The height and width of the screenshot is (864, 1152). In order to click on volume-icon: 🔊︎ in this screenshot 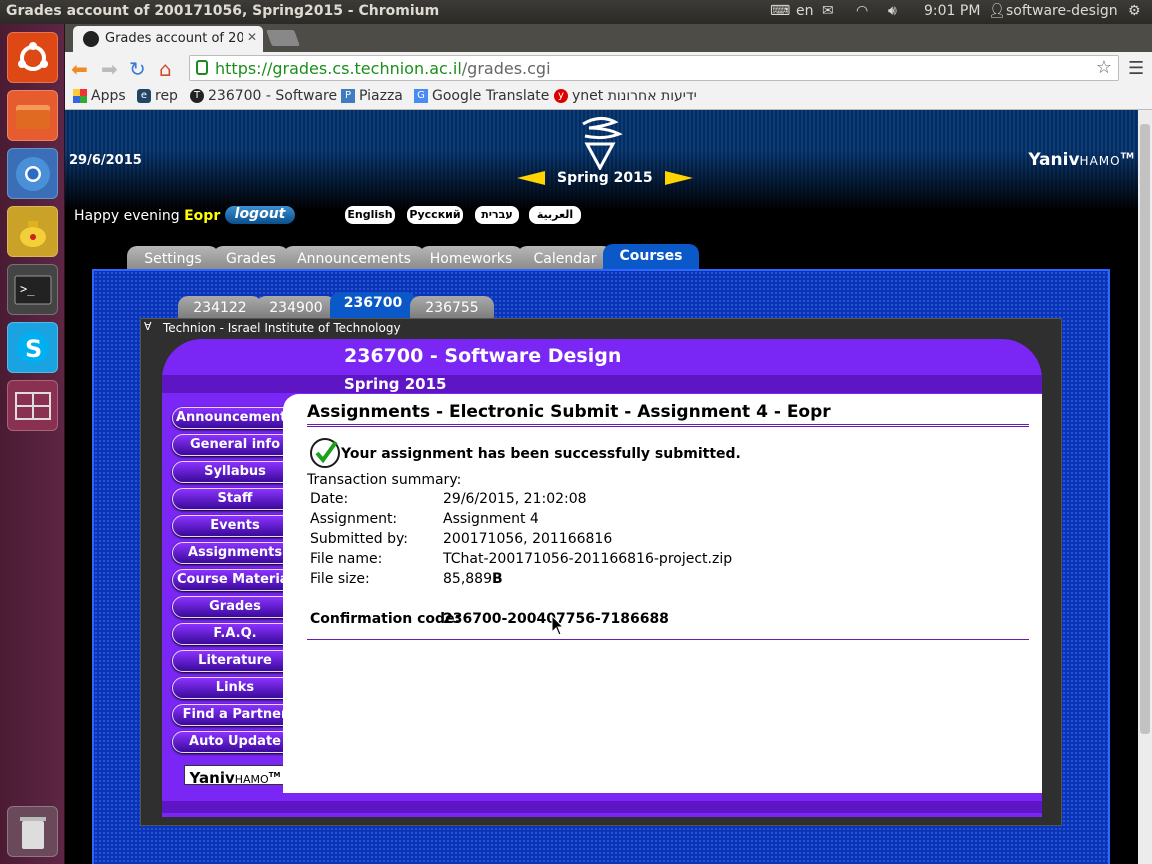, I will do `click(892, 11)`.